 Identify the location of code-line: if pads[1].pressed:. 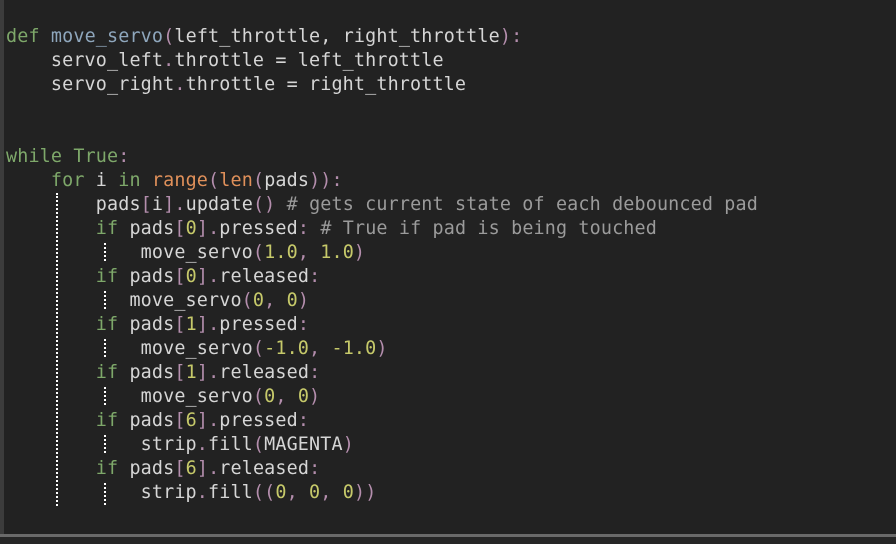
(157, 325).